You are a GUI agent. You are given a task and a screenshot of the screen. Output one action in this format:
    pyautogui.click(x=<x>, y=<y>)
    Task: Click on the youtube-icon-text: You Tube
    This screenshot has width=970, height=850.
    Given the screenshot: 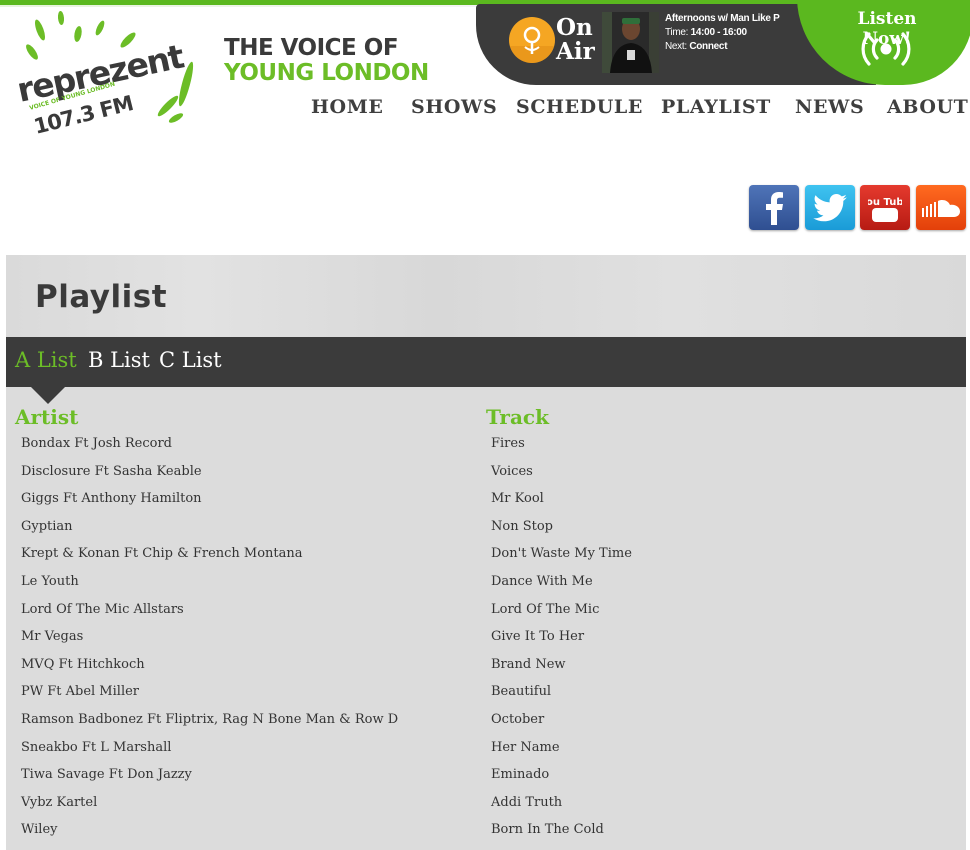 What is the action you would take?
    pyautogui.click(x=885, y=202)
    